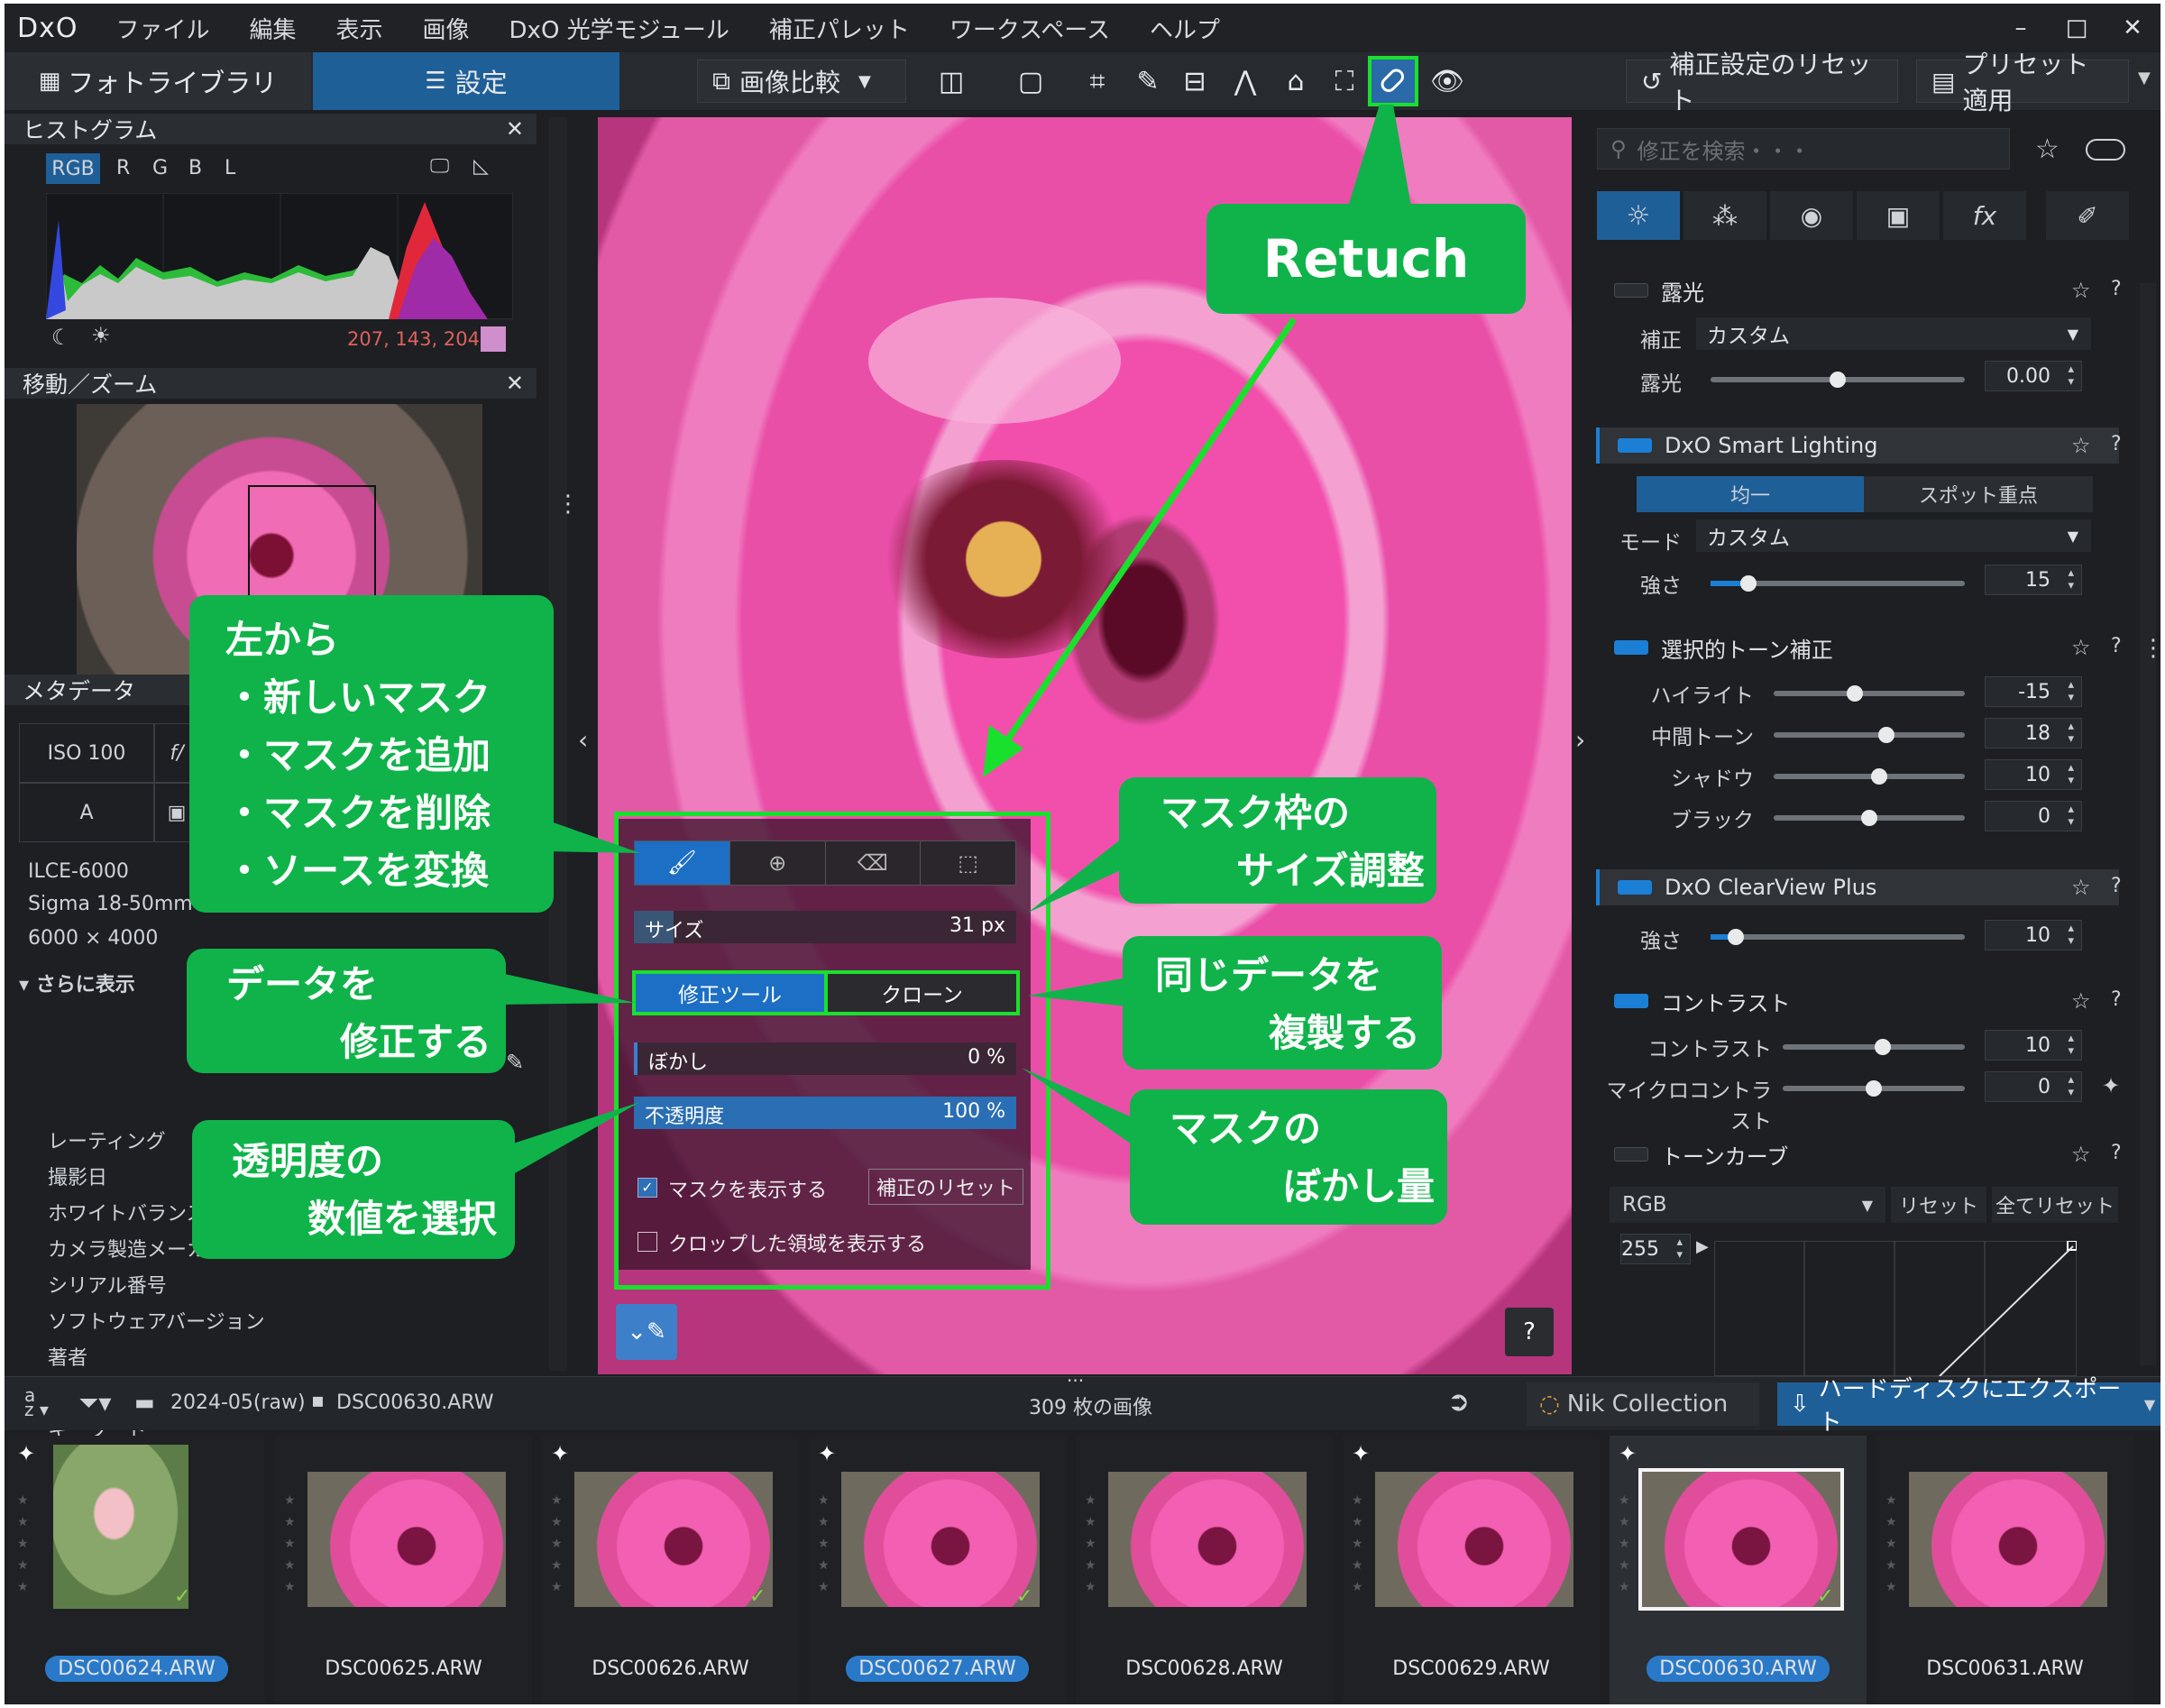 The height and width of the screenshot is (1708, 2165). I want to click on callout-retouch: Retuch, so click(1366, 259).